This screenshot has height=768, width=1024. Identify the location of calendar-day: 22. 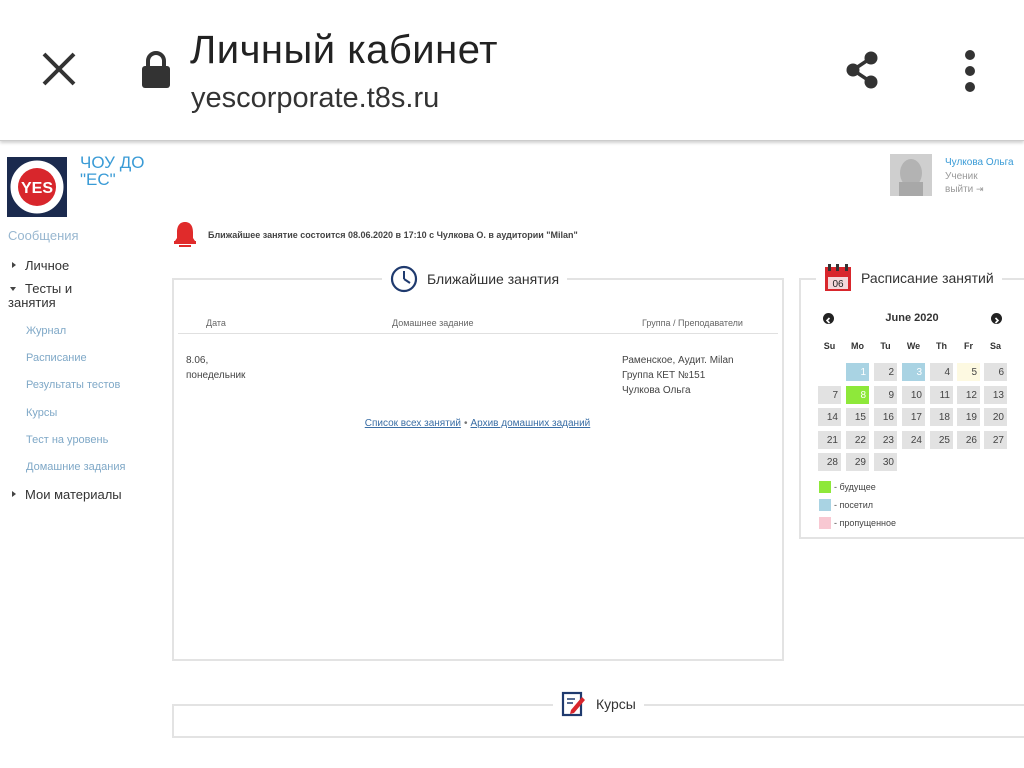
(857, 440).